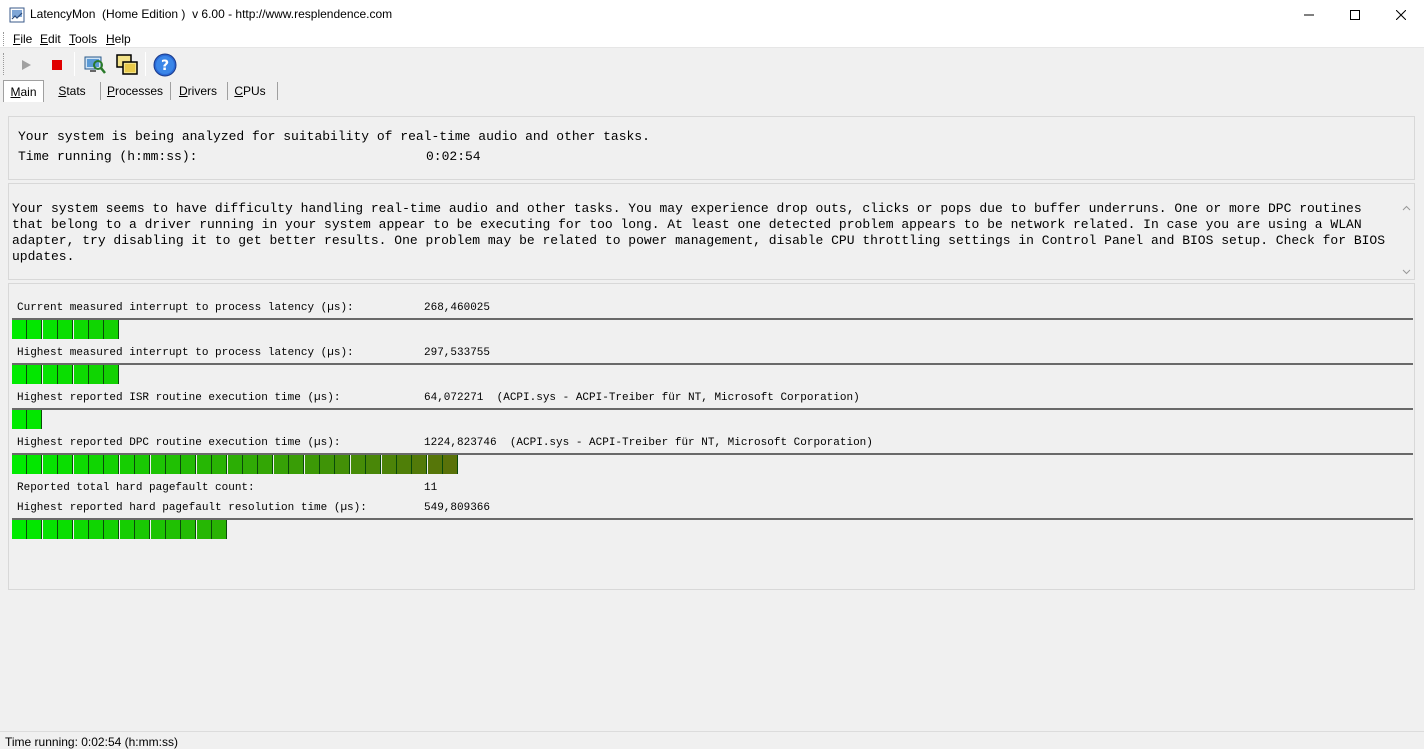 The height and width of the screenshot is (749, 1424). What do you see at coordinates (23, 91) in the screenshot?
I see `tab-main: Main` at bounding box center [23, 91].